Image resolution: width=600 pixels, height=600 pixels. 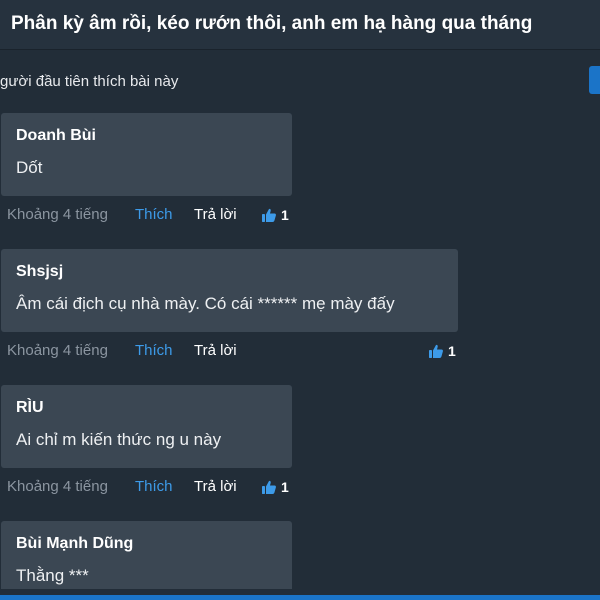 I want to click on comment-text: Dốt, so click(x=29, y=167).